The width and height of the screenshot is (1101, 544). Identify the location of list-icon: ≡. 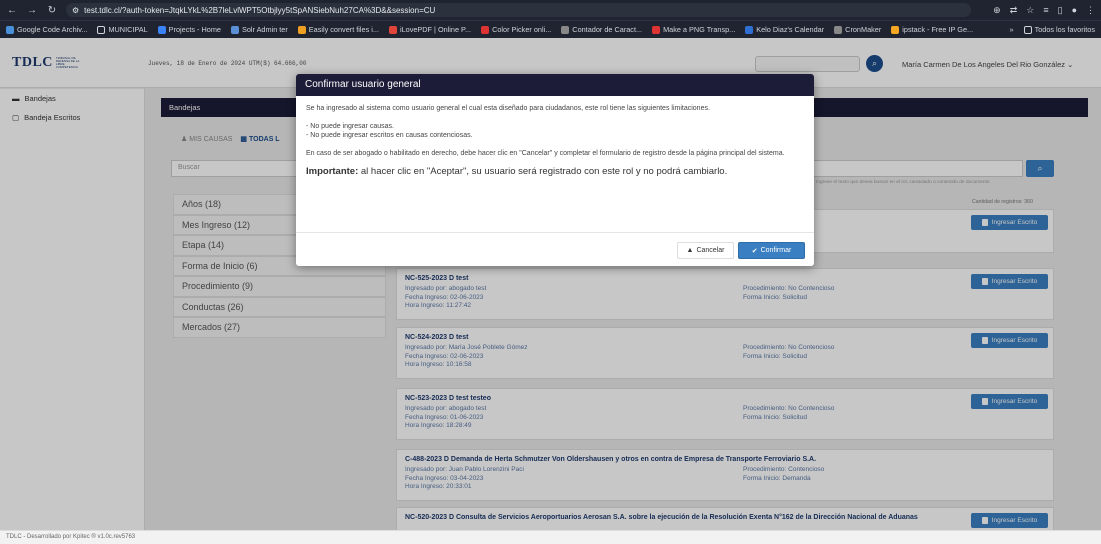
(1045, 10).